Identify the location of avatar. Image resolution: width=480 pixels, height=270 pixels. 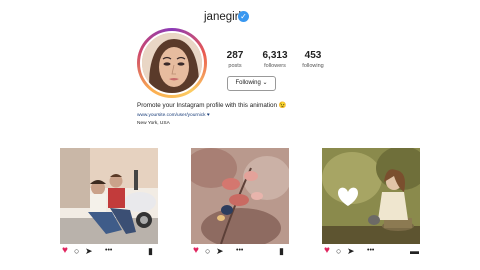
(172, 63).